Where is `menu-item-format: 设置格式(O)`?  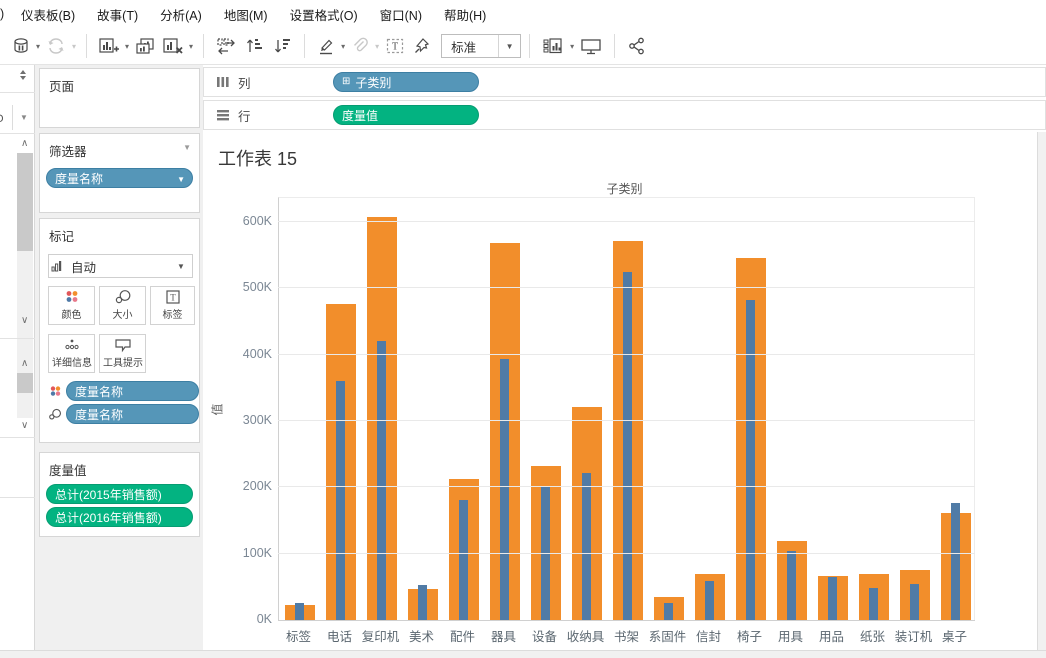 menu-item-format: 设置格式(O) is located at coordinates (324, 14).